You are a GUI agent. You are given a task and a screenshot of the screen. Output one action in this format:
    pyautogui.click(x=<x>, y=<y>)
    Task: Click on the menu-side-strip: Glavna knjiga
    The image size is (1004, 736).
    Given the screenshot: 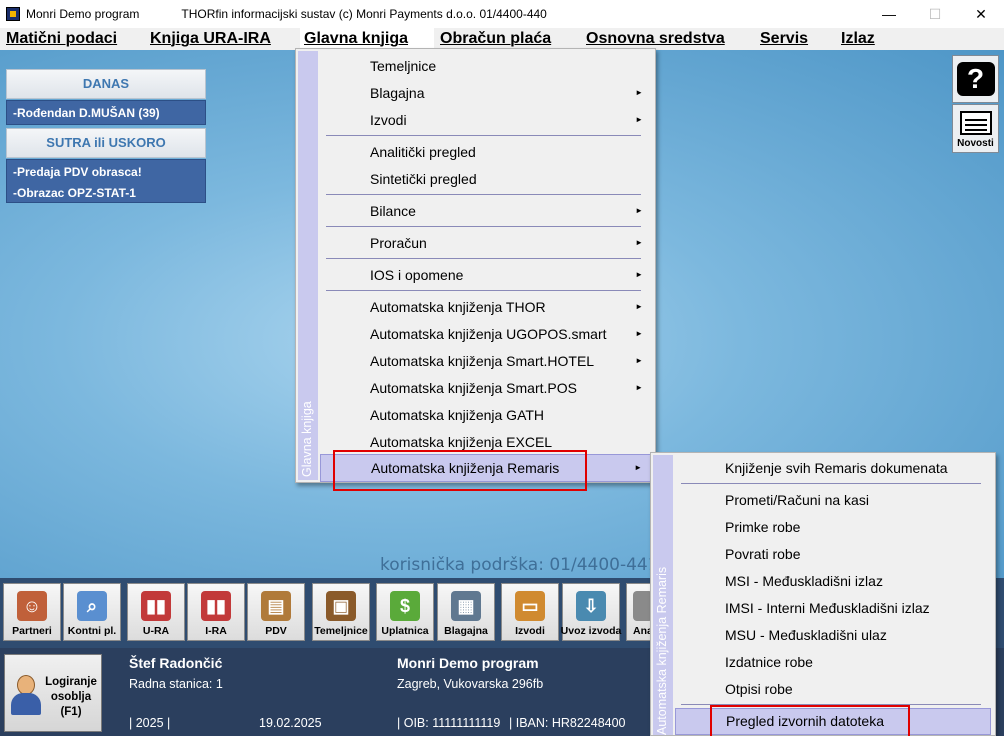 What is the action you would take?
    pyautogui.click(x=308, y=265)
    